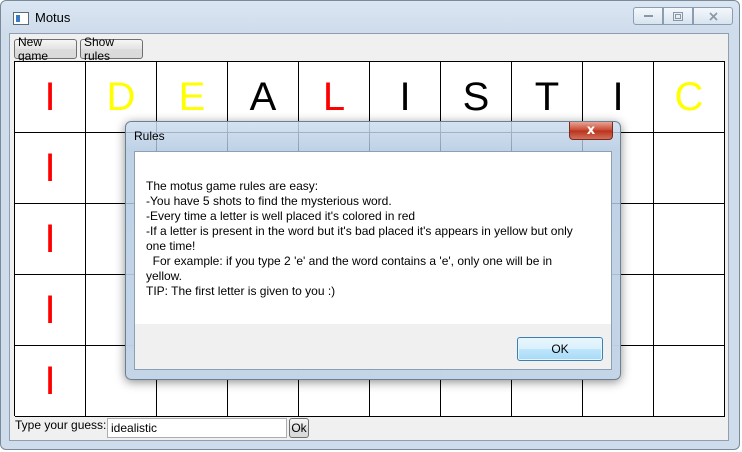 The width and height of the screenshot is (742, 452). I want to click on window-title: Motus, so click(53, 17).